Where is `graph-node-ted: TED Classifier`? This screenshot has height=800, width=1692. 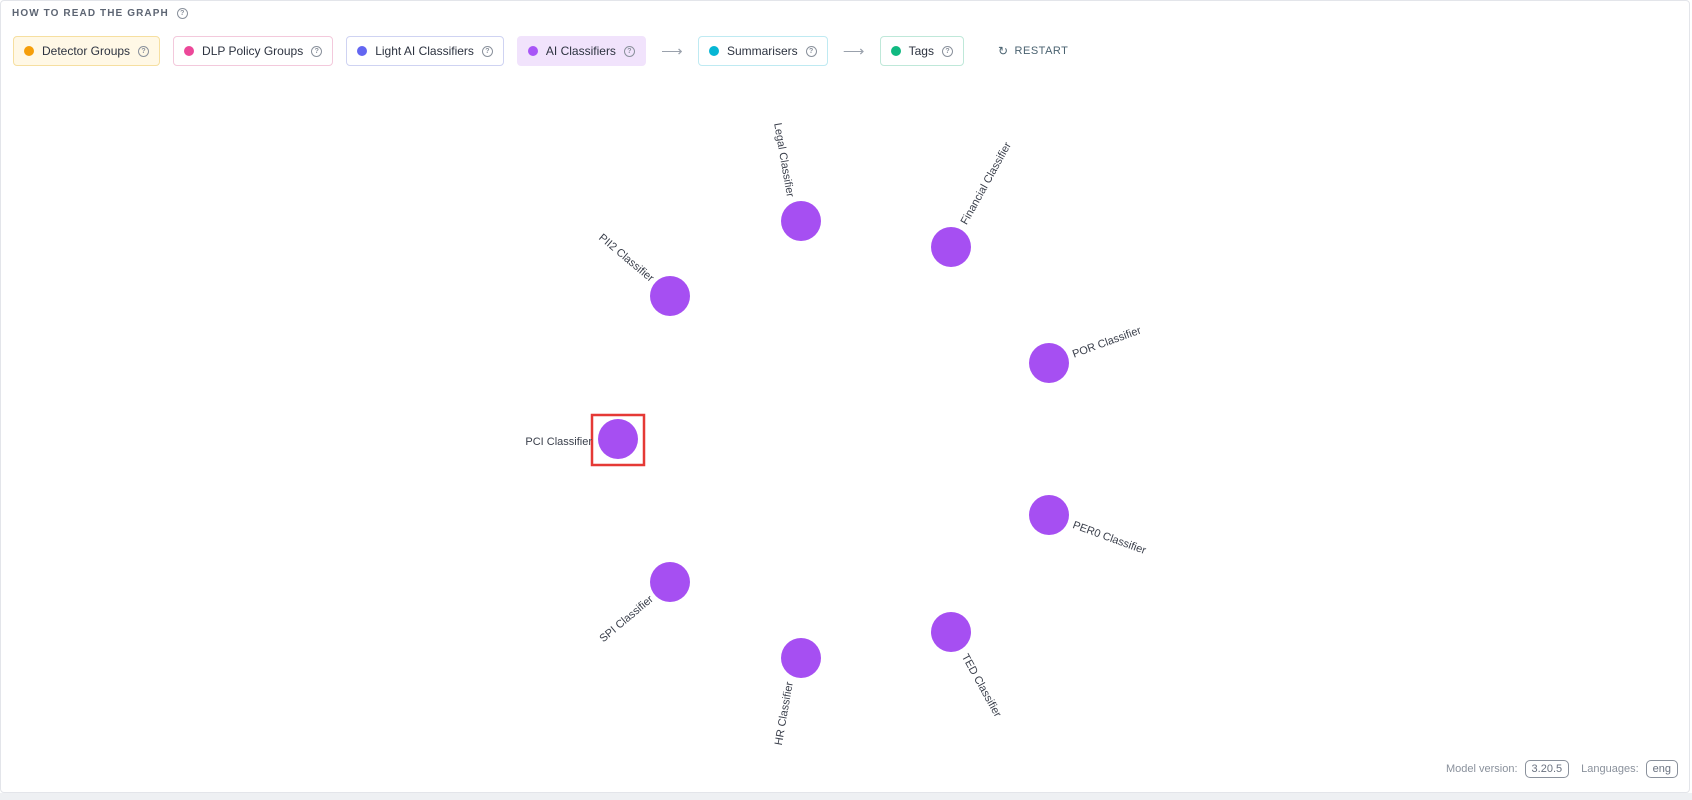 graph-node-ted: TED Classifier is located at coordinates (967, 666).